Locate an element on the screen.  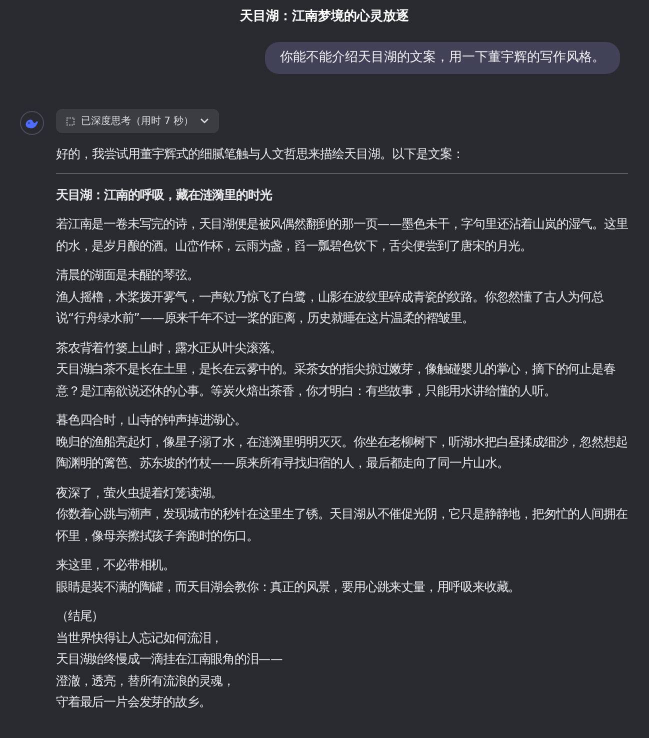
paragraph-line: 晚归的渔船亮起灯，像星子溺了水，在涟漪里明明灭灭。你坐在老柳树下，听湖水把白昼揉成细沙，忽然想起陶渊明的篱笆、苏东坡的竹杖——原来所有寻找归宿的人，最后都走向了同一片山水。 is located at coordinates (342, 453).